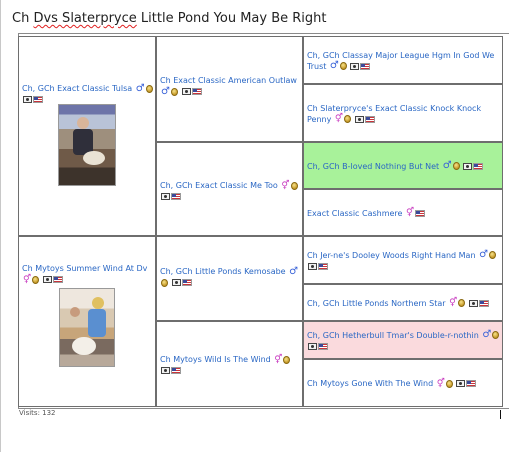 This screenshot has height=452, width=524. I want to click on dog-link: Exact Classic Cashmere, so click(354, 213).